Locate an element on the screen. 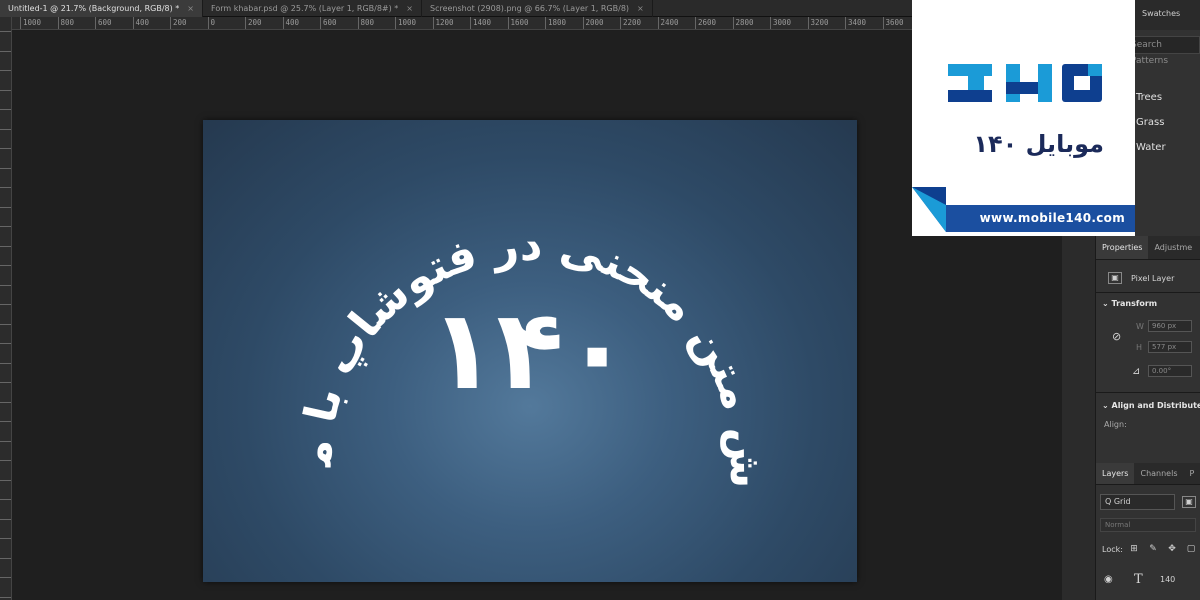  ruler-tick-label: 1200 is located at coordinates (443, 23).